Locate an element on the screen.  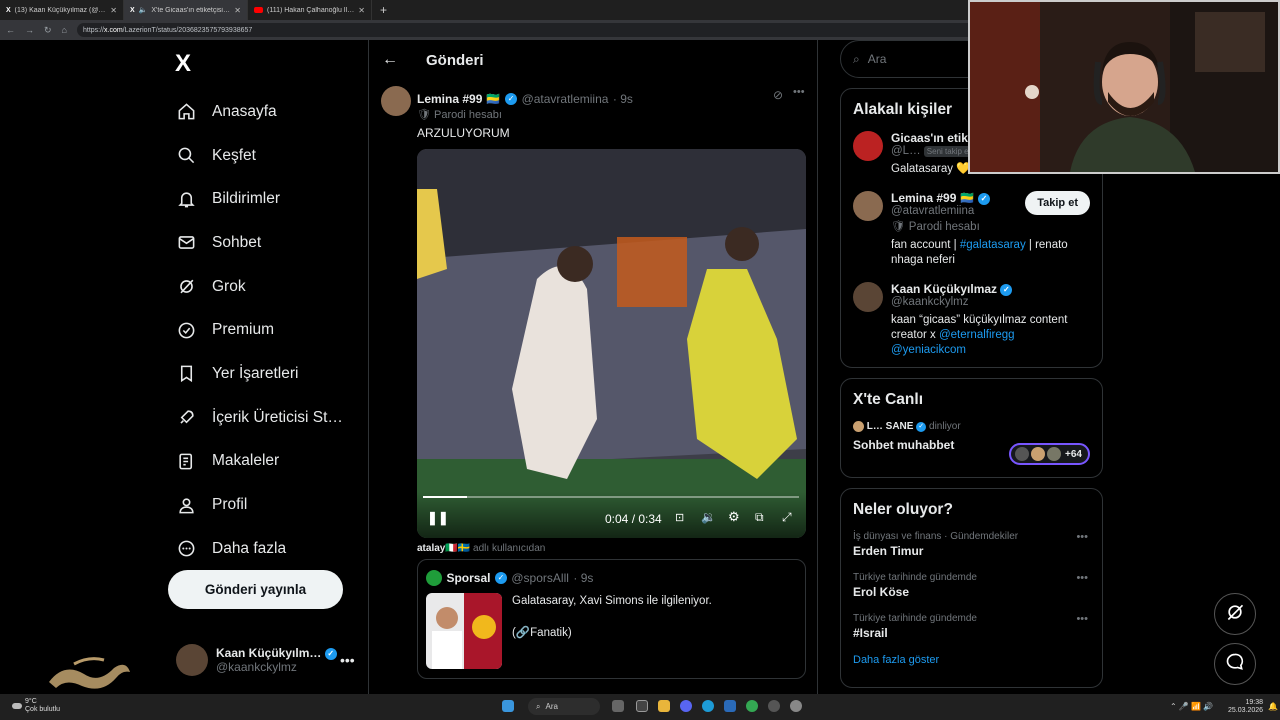
search-icon: ⌕ is located at coordinates (538, 706).